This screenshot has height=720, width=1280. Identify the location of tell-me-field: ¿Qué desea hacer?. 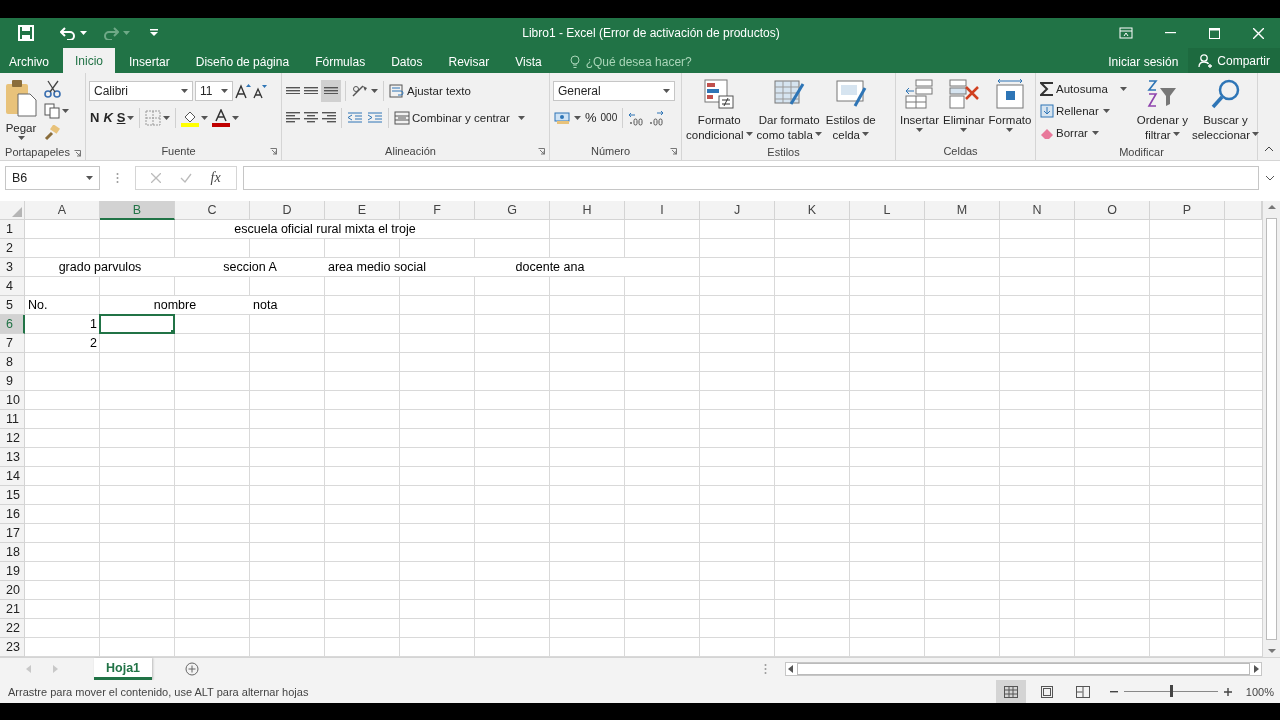
(638, 62).